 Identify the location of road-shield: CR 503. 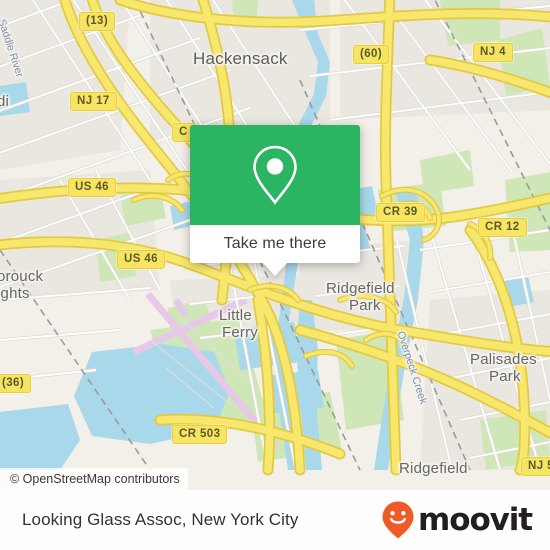
(200, 434).